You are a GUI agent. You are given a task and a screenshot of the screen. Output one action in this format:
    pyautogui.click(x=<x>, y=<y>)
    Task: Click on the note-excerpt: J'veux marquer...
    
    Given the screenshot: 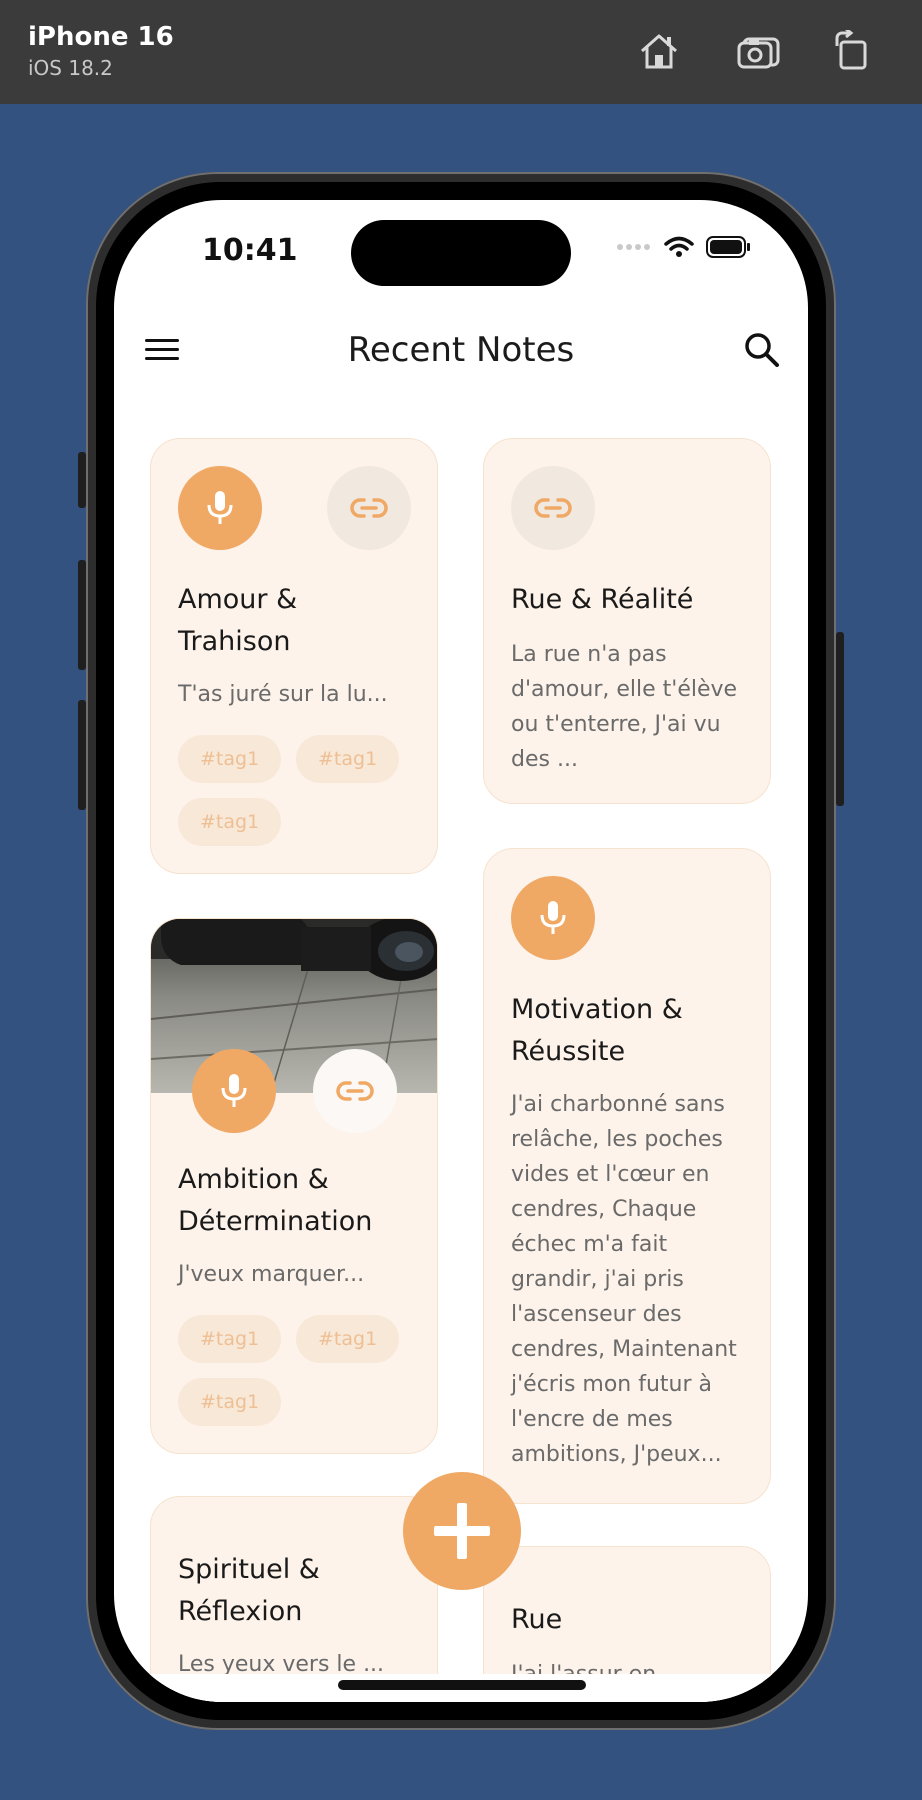 What is the action you would take?
    pyautogui.click(x=271, y=1274)
    